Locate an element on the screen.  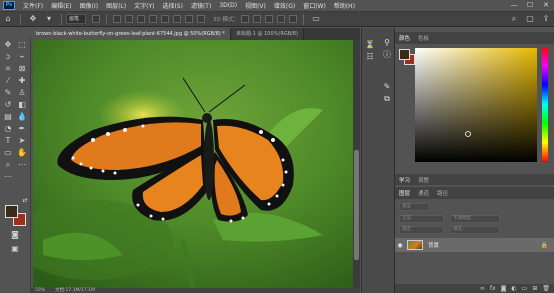
zoom-level: 50% is located at coordinates (40, 290).